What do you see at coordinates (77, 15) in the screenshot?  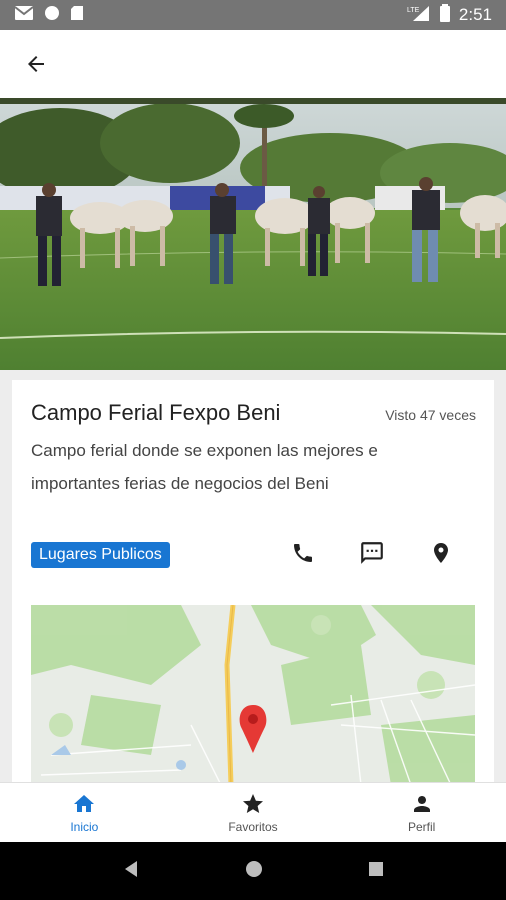 I see `sd-card-icon` at bounding box center [77, 15].